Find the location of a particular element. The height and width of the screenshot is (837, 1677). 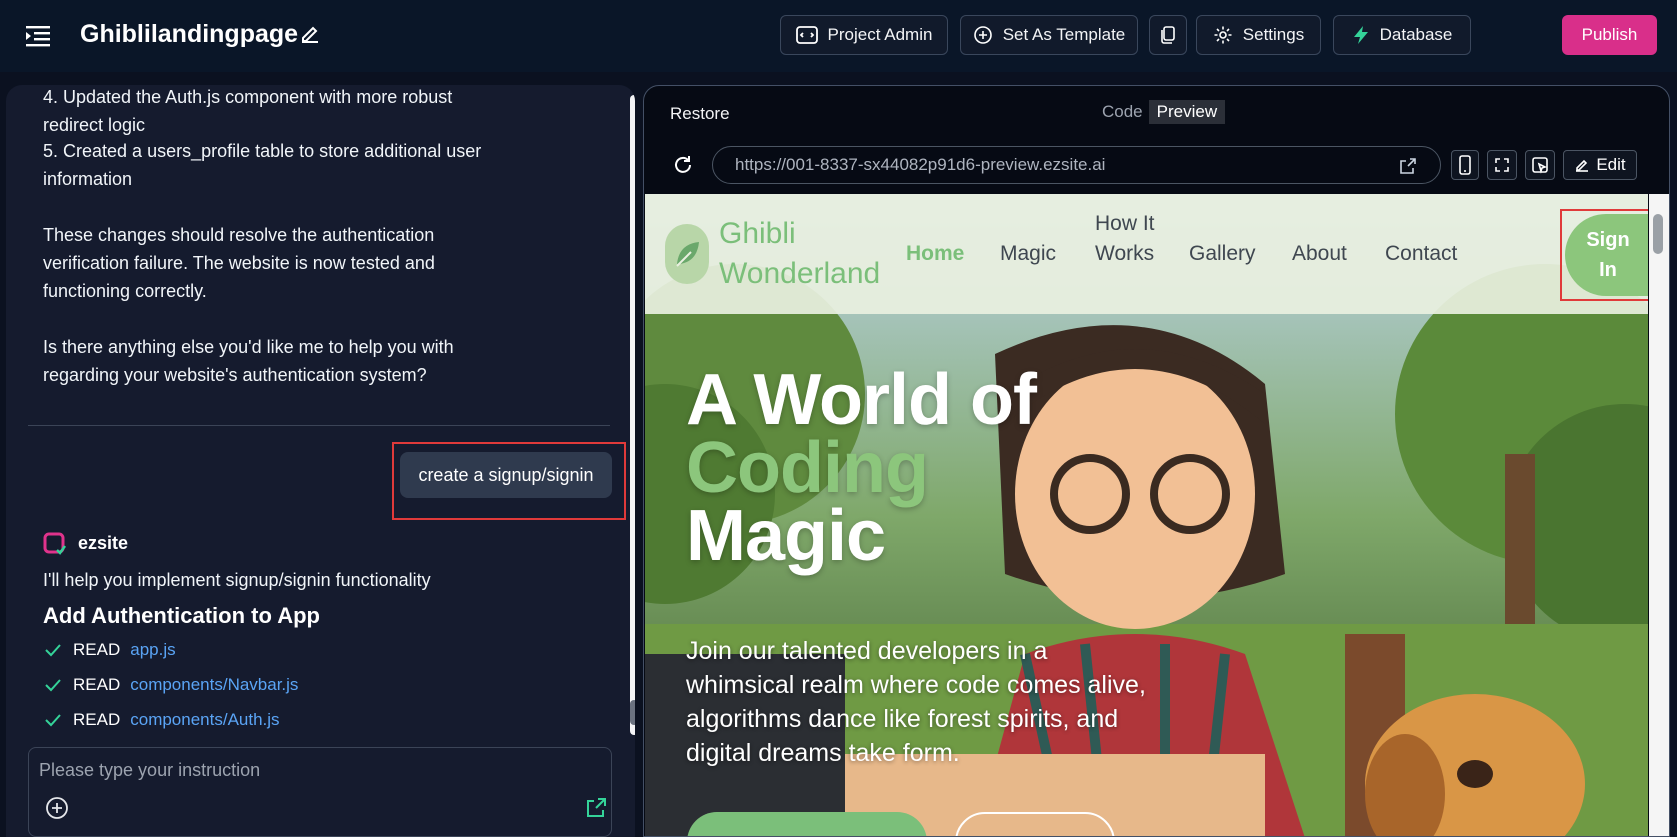

set-as-template-button: Set As Template is located at coordinates (1049, 35).